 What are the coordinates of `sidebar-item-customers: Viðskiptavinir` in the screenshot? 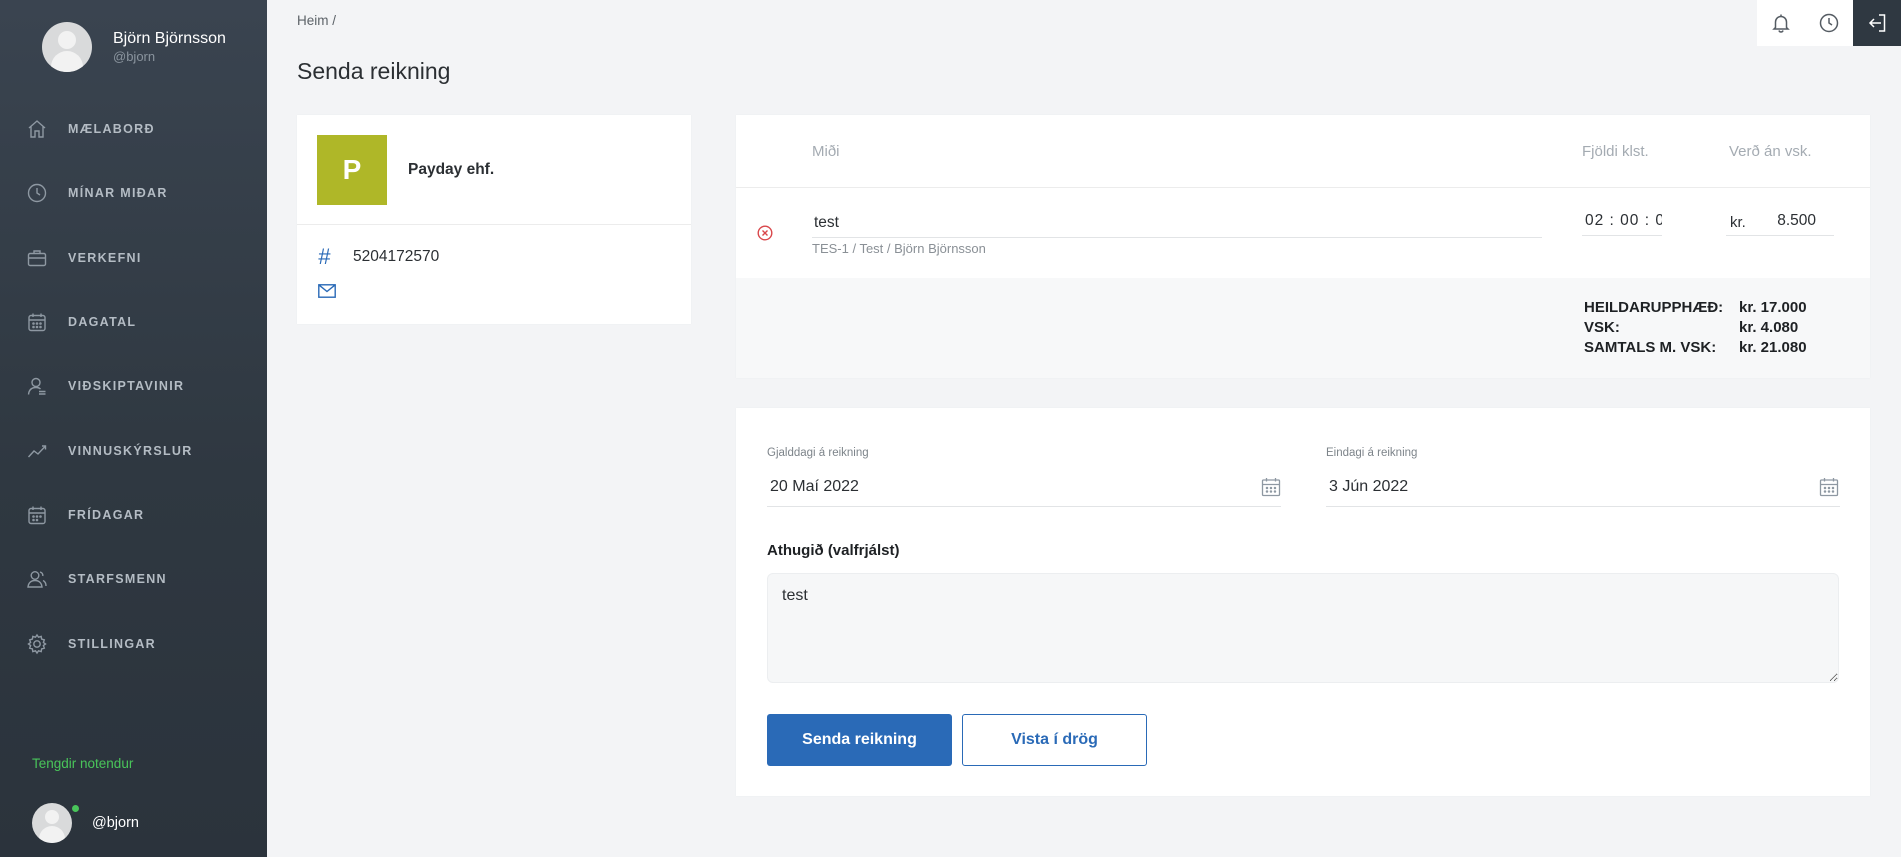 It's located at (133, 386).